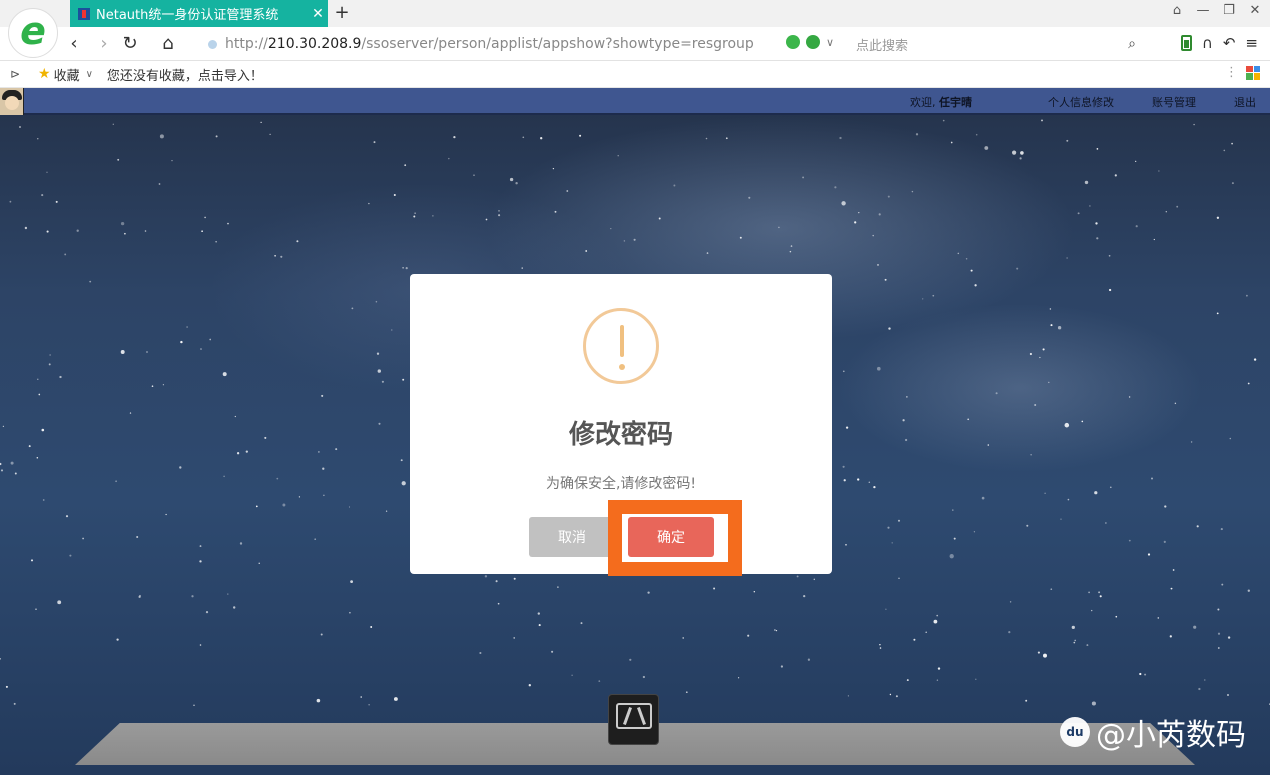 The height and width of the screenshot is (775, 1270). Describe the element at coordinates (1171, 735) in the screenshot. I see `watermark-text: @小芮数码` at that location.